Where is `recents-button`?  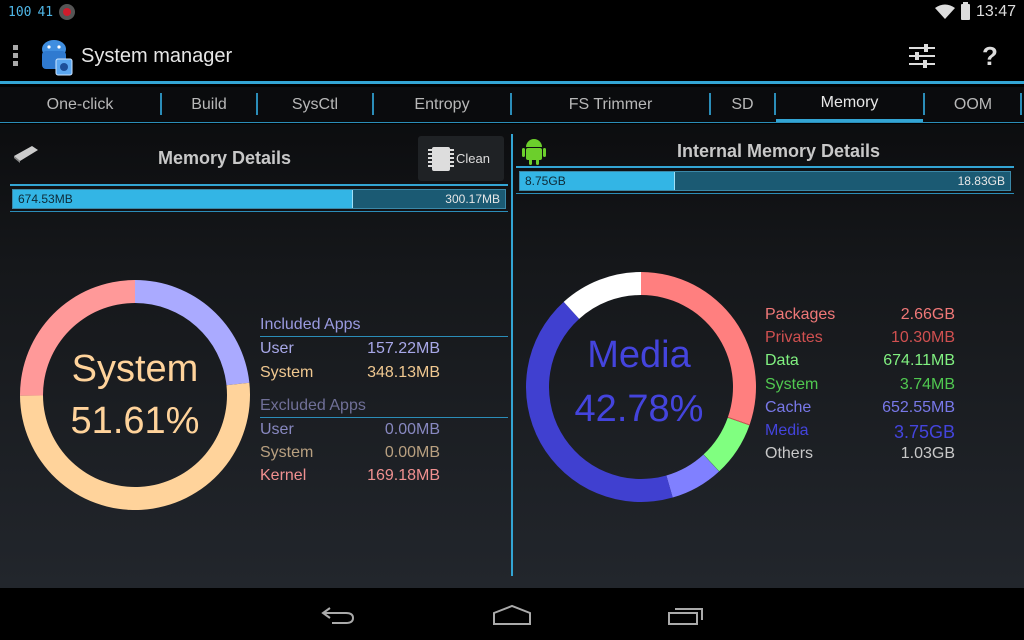
recents-button is located at coordinates (686, 615).